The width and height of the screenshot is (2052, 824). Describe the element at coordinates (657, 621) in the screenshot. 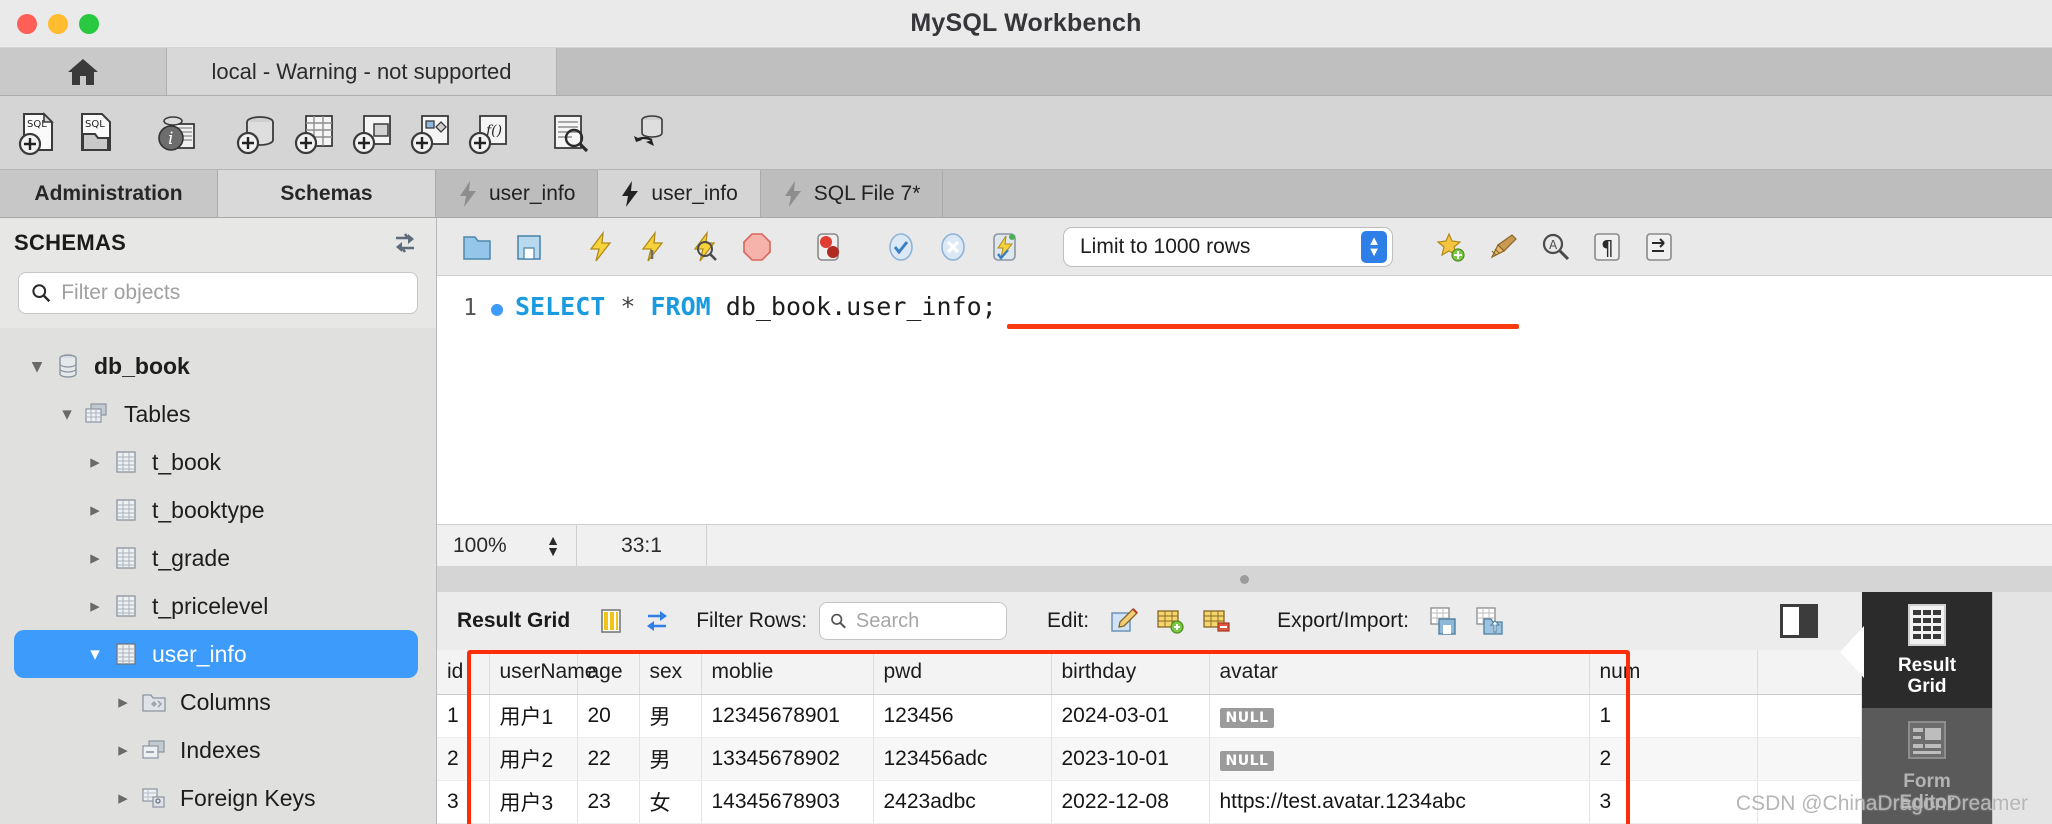

I see `refresh-arrows-icon` at that location.